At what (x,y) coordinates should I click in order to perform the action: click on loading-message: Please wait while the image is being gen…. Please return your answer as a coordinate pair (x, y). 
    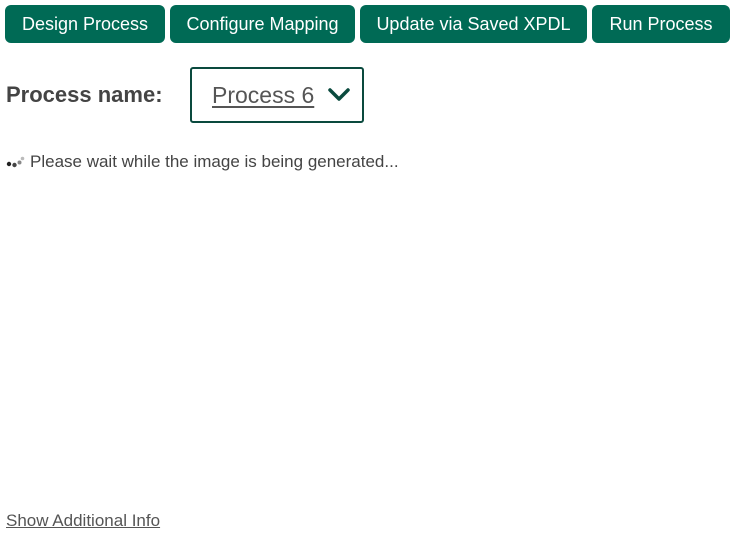
    Looking at the image, I should click on (214, 161).